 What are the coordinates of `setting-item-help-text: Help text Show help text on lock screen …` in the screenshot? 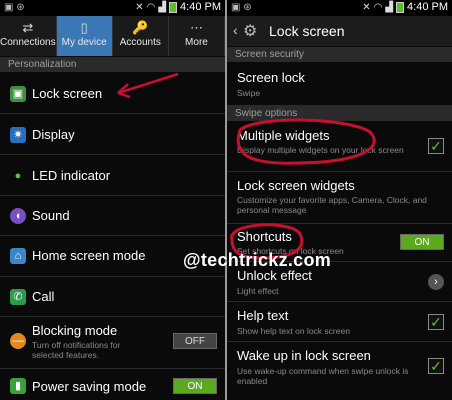 It's located at (339, 322).